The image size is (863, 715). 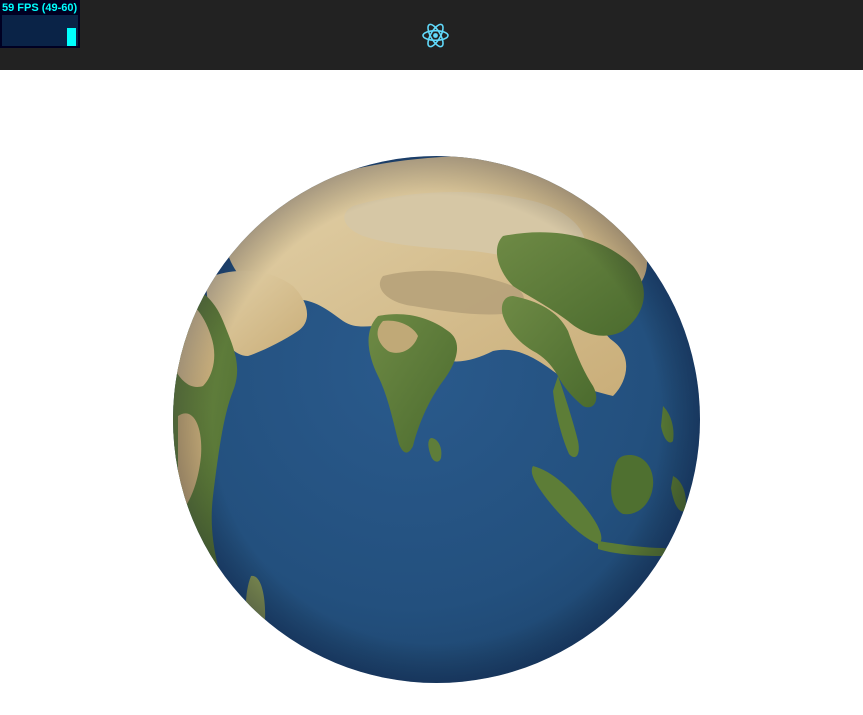 What do you see at coordinates (40, 30) in the screenshot?
I see `fps-graph` at bounding box center [40, 30].